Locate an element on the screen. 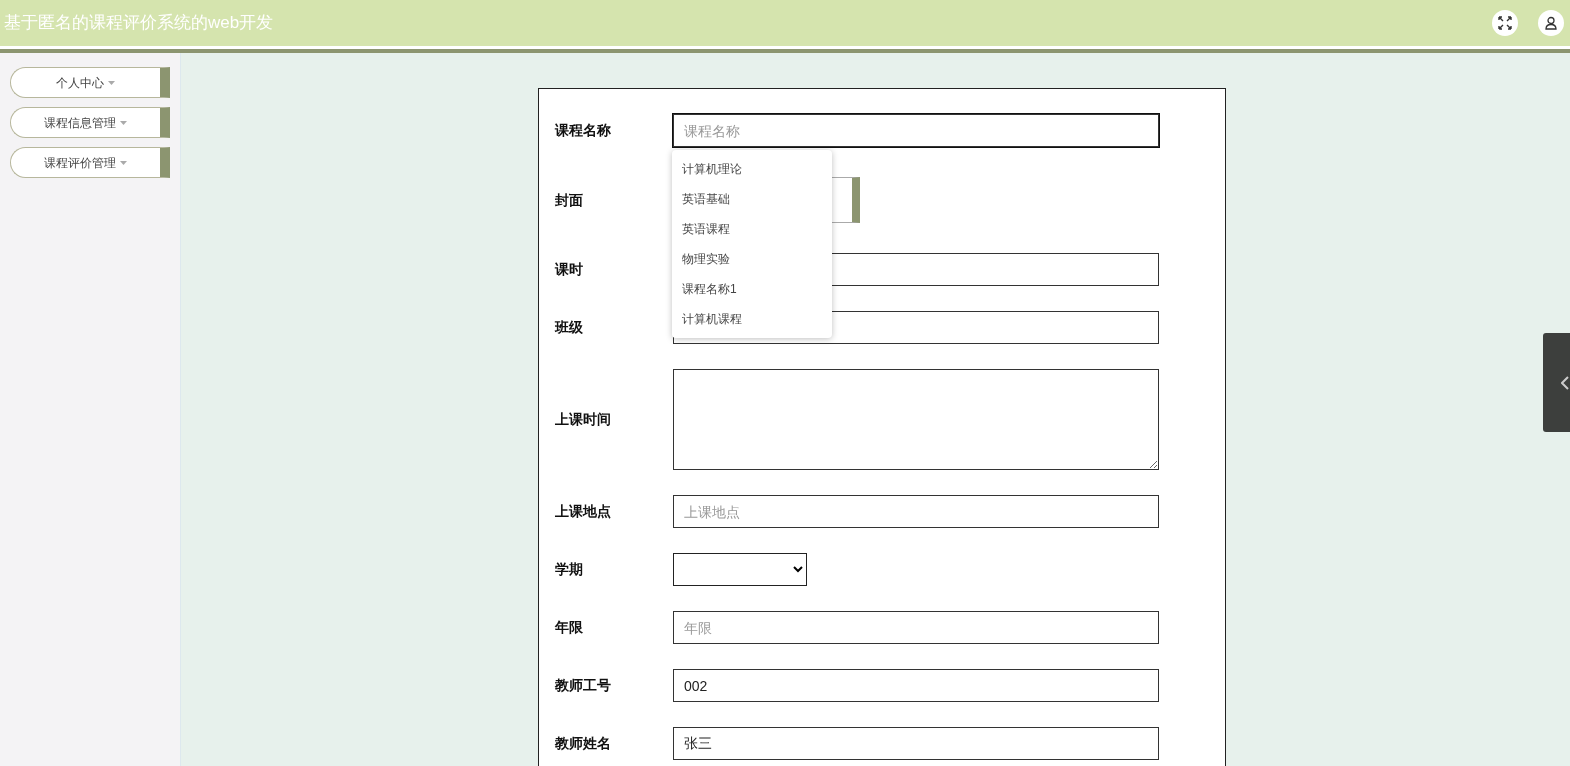  suggestion-item: 计算机理论 is located at coordinates (752, 169).